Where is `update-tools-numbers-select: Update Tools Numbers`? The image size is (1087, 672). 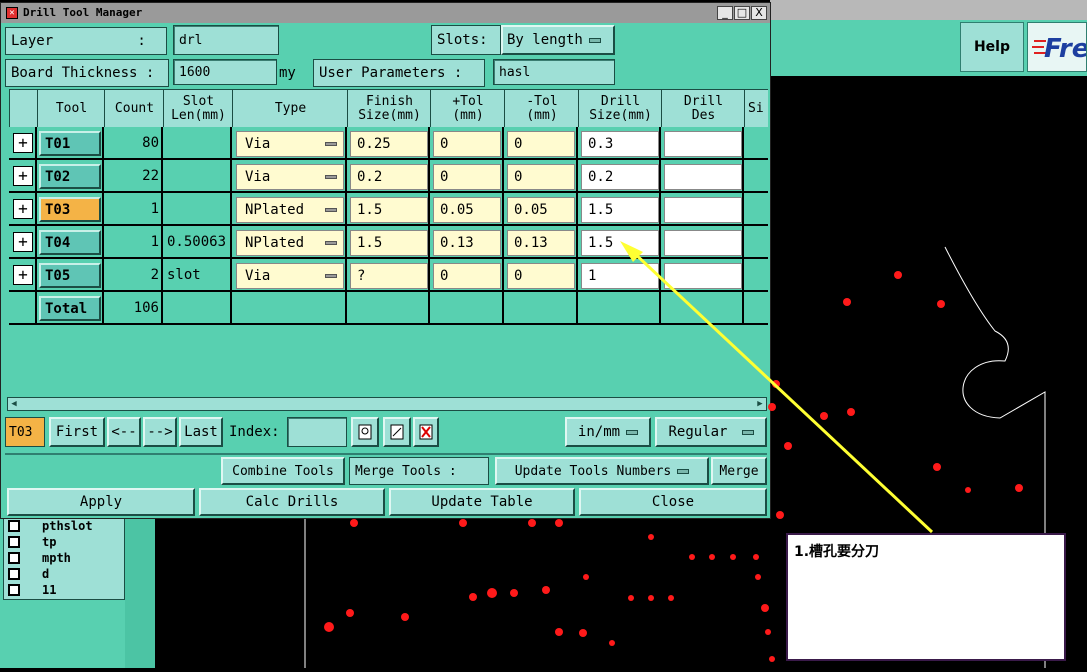 update-tools-numbers-select: Update Tools Numbers is located at coordinates (602, 471).